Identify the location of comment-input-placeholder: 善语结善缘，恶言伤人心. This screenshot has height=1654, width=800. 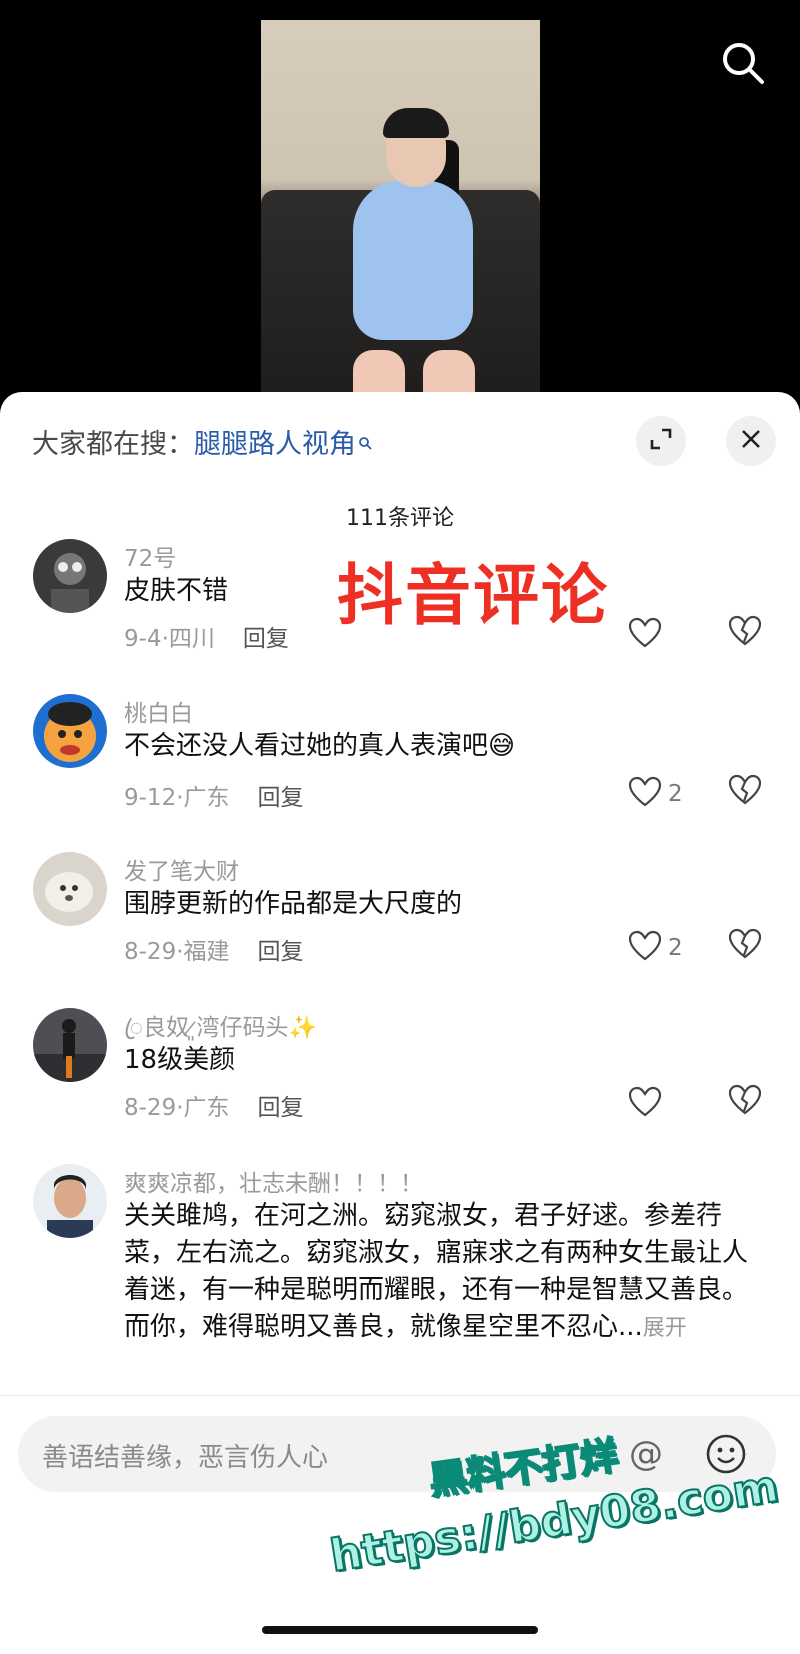
(185, 1458).